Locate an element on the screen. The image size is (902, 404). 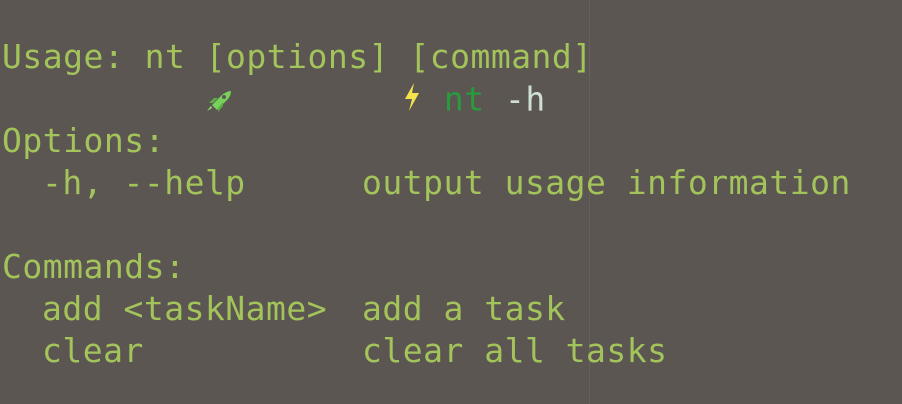
option-flag: -h, --help is located at coordinates (144, 182).